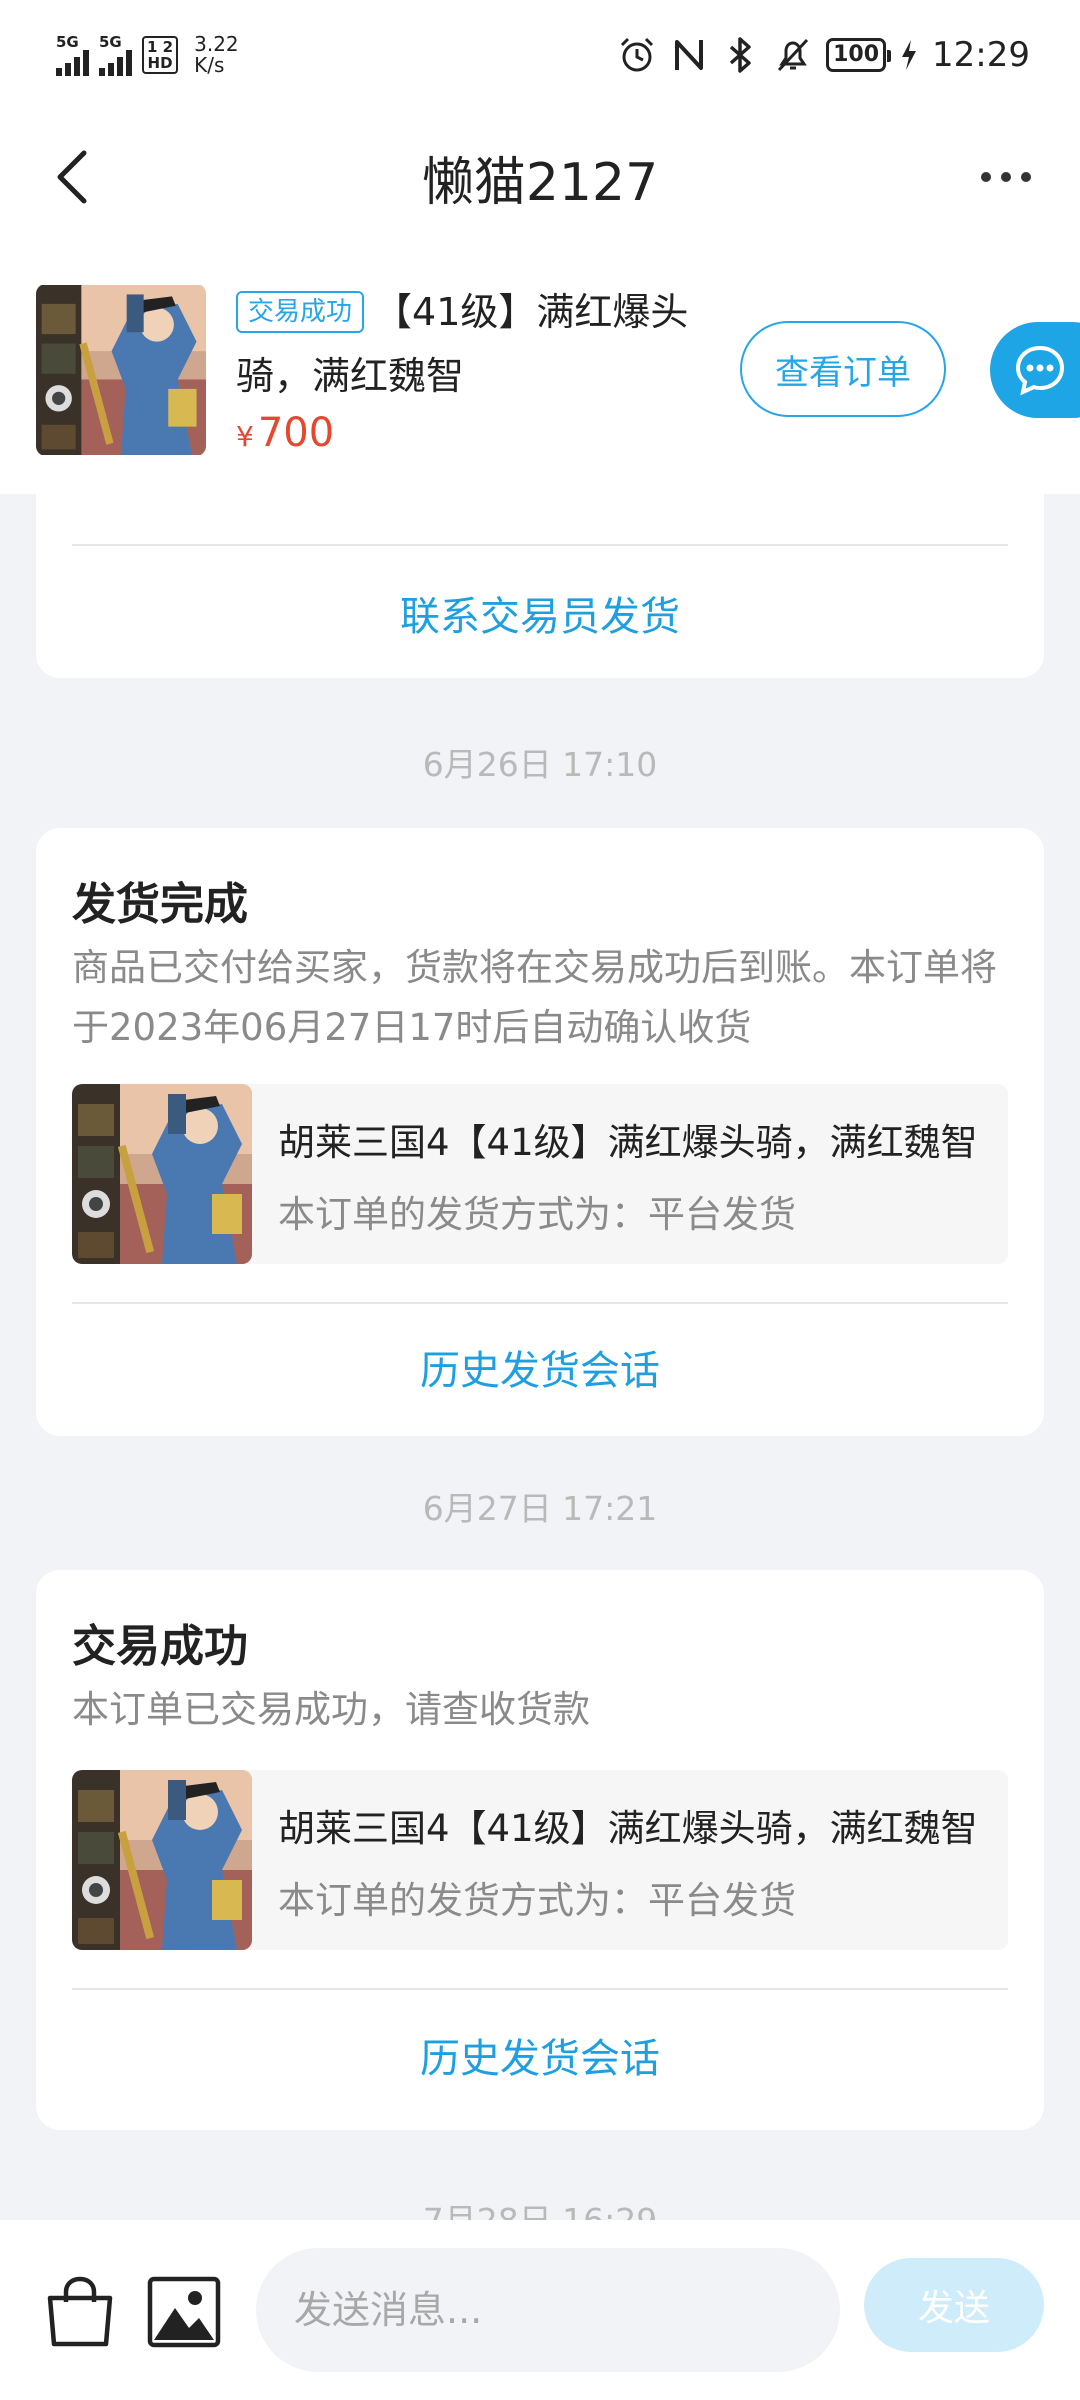  What do you see at coordinates (160, 63) in the screenshot?
I see `hd-label: HD` at bounding box center [160, 63].